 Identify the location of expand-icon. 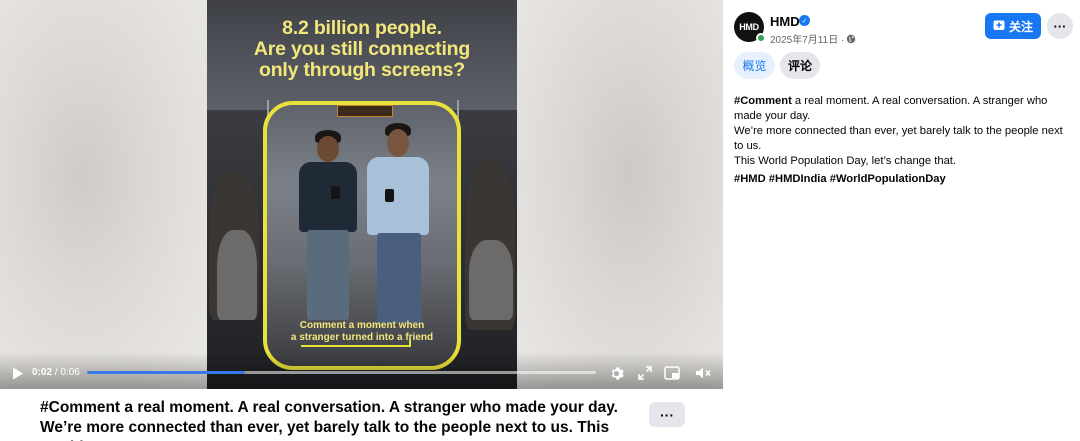
(645, 373).